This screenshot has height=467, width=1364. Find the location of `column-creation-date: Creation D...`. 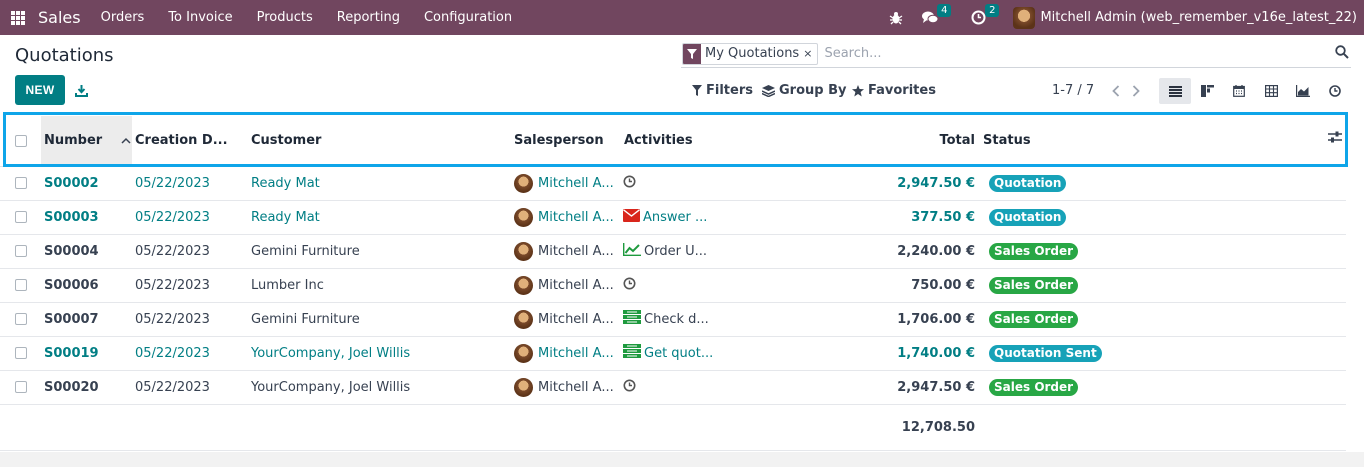

column-creation-date: Creation D... is located at coordinates (190, 141).